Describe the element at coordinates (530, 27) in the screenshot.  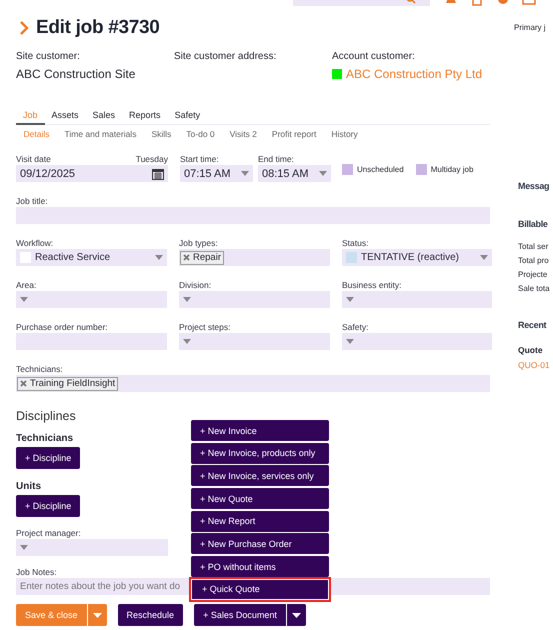
I see `primary-label: Primary j` at that location.